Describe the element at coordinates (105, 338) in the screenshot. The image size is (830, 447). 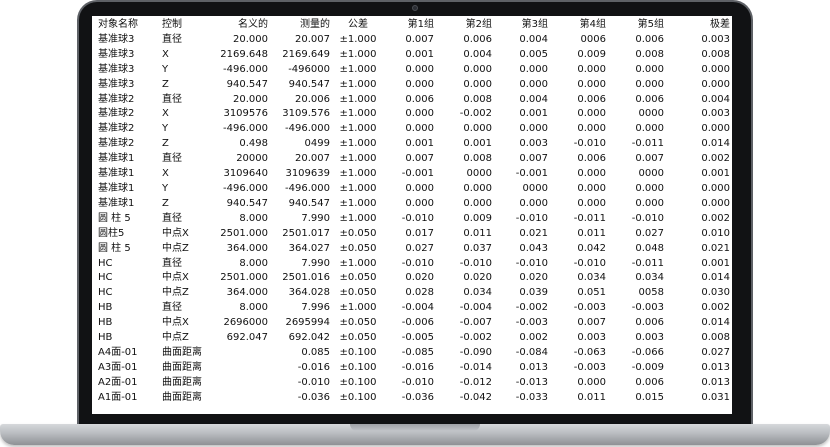
I see `cell-object-name: HB` at that location.